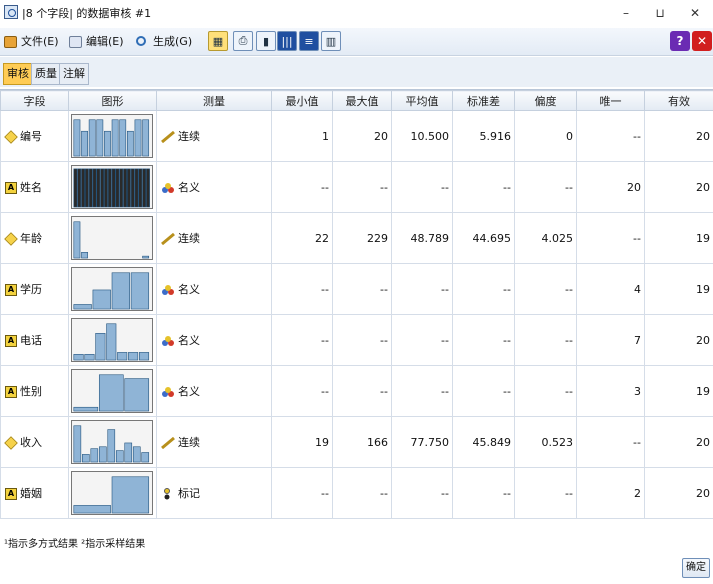 The image size is (713, 584). What do you see at coordinates (31, 391) in the screenshot?
I see `field-name: 性别` at bounding box center [31, 391].